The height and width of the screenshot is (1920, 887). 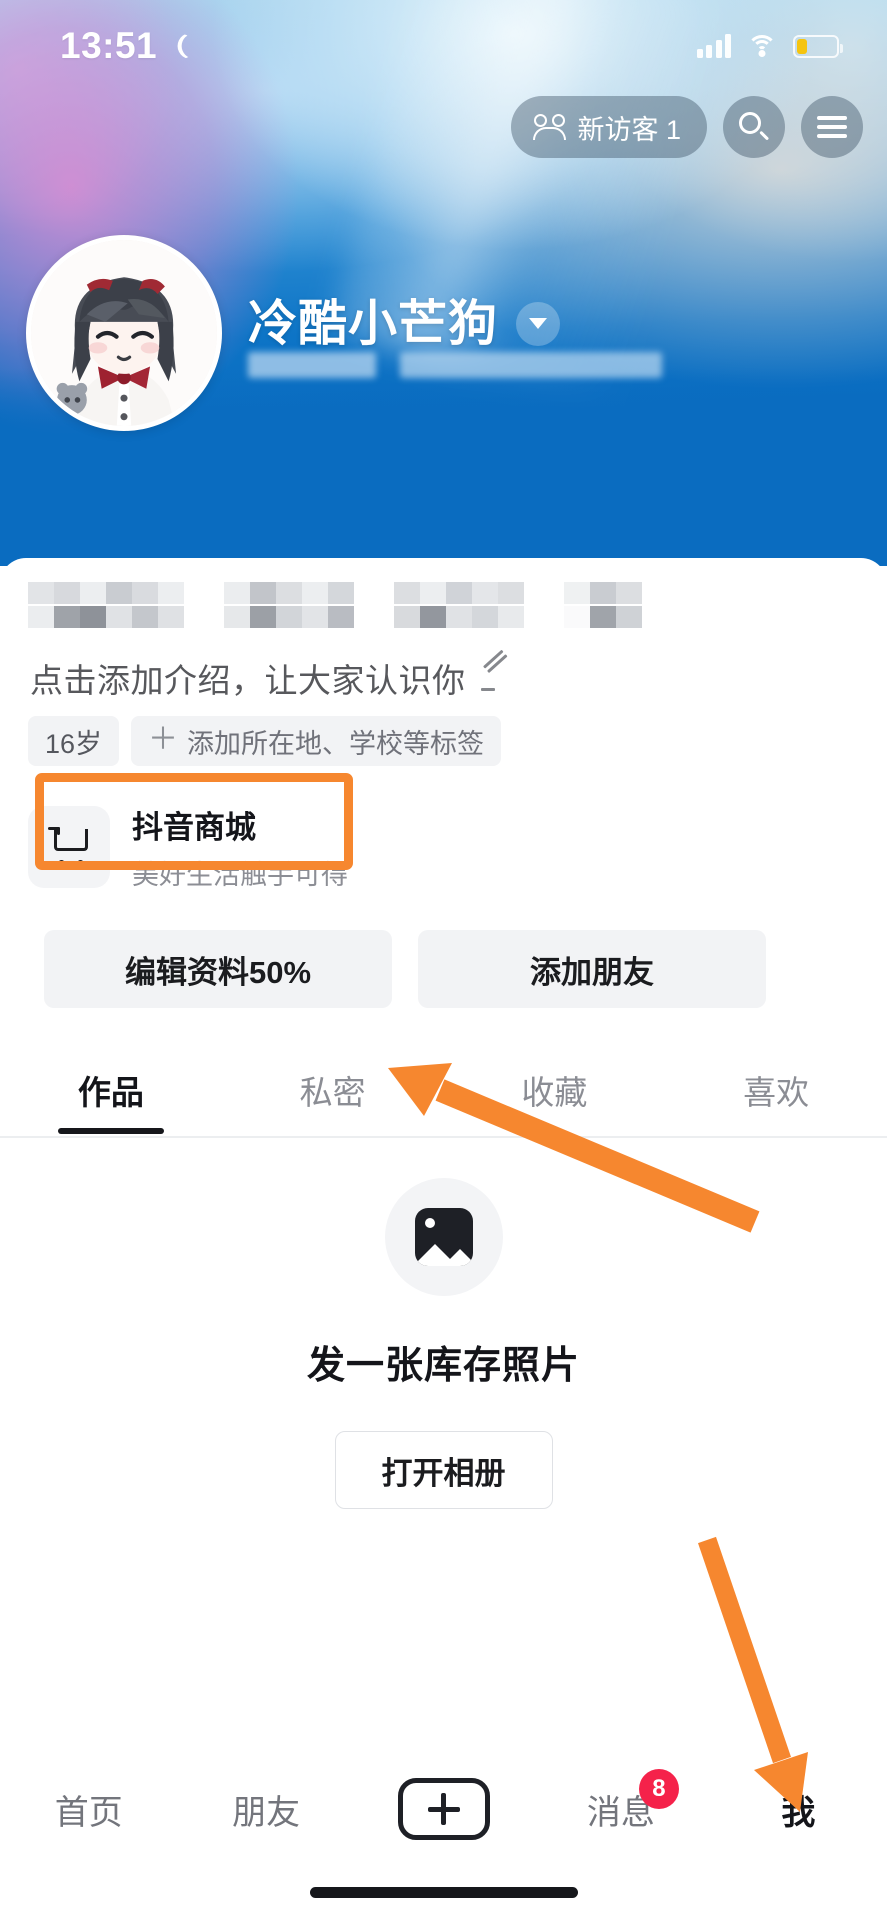 I want to click on chevron-down-icon, so click(x=538, y=323).